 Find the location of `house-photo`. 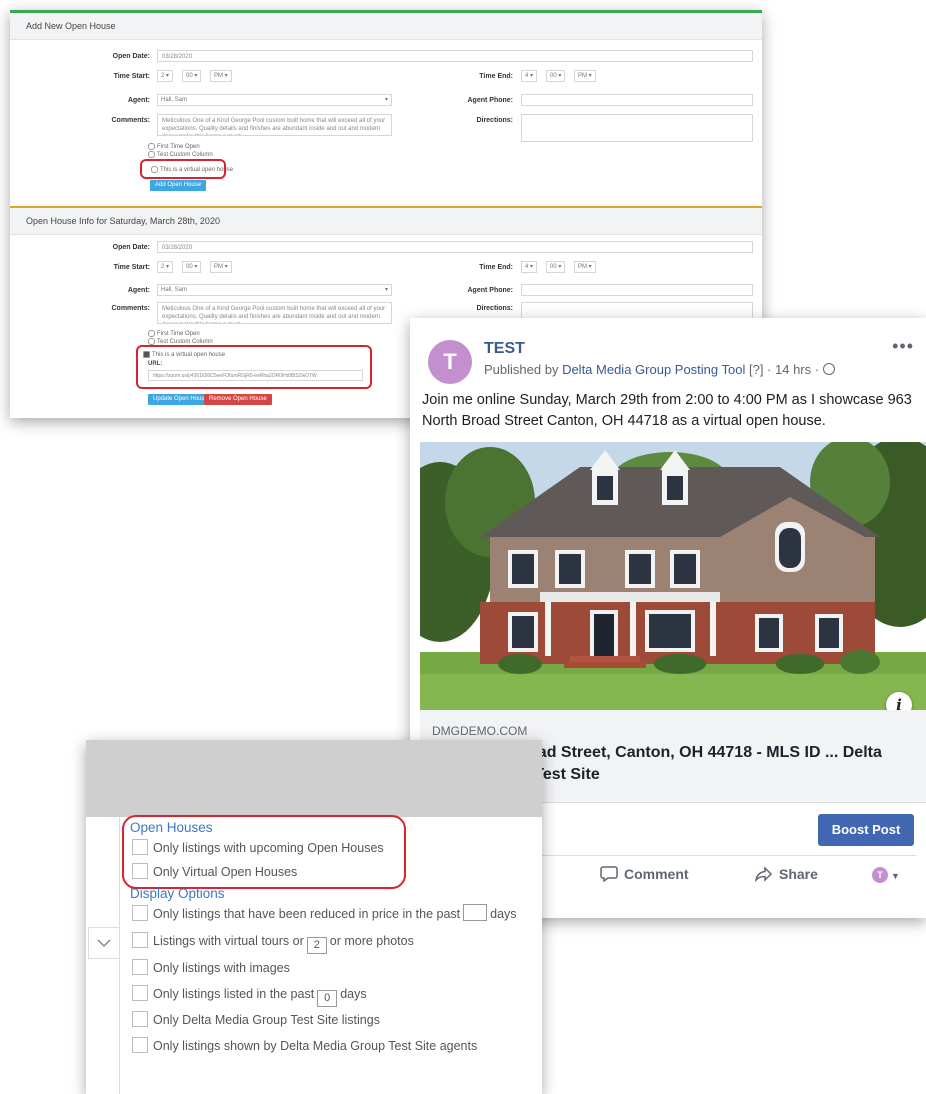

house-photo is located at coordinates (673, 576).